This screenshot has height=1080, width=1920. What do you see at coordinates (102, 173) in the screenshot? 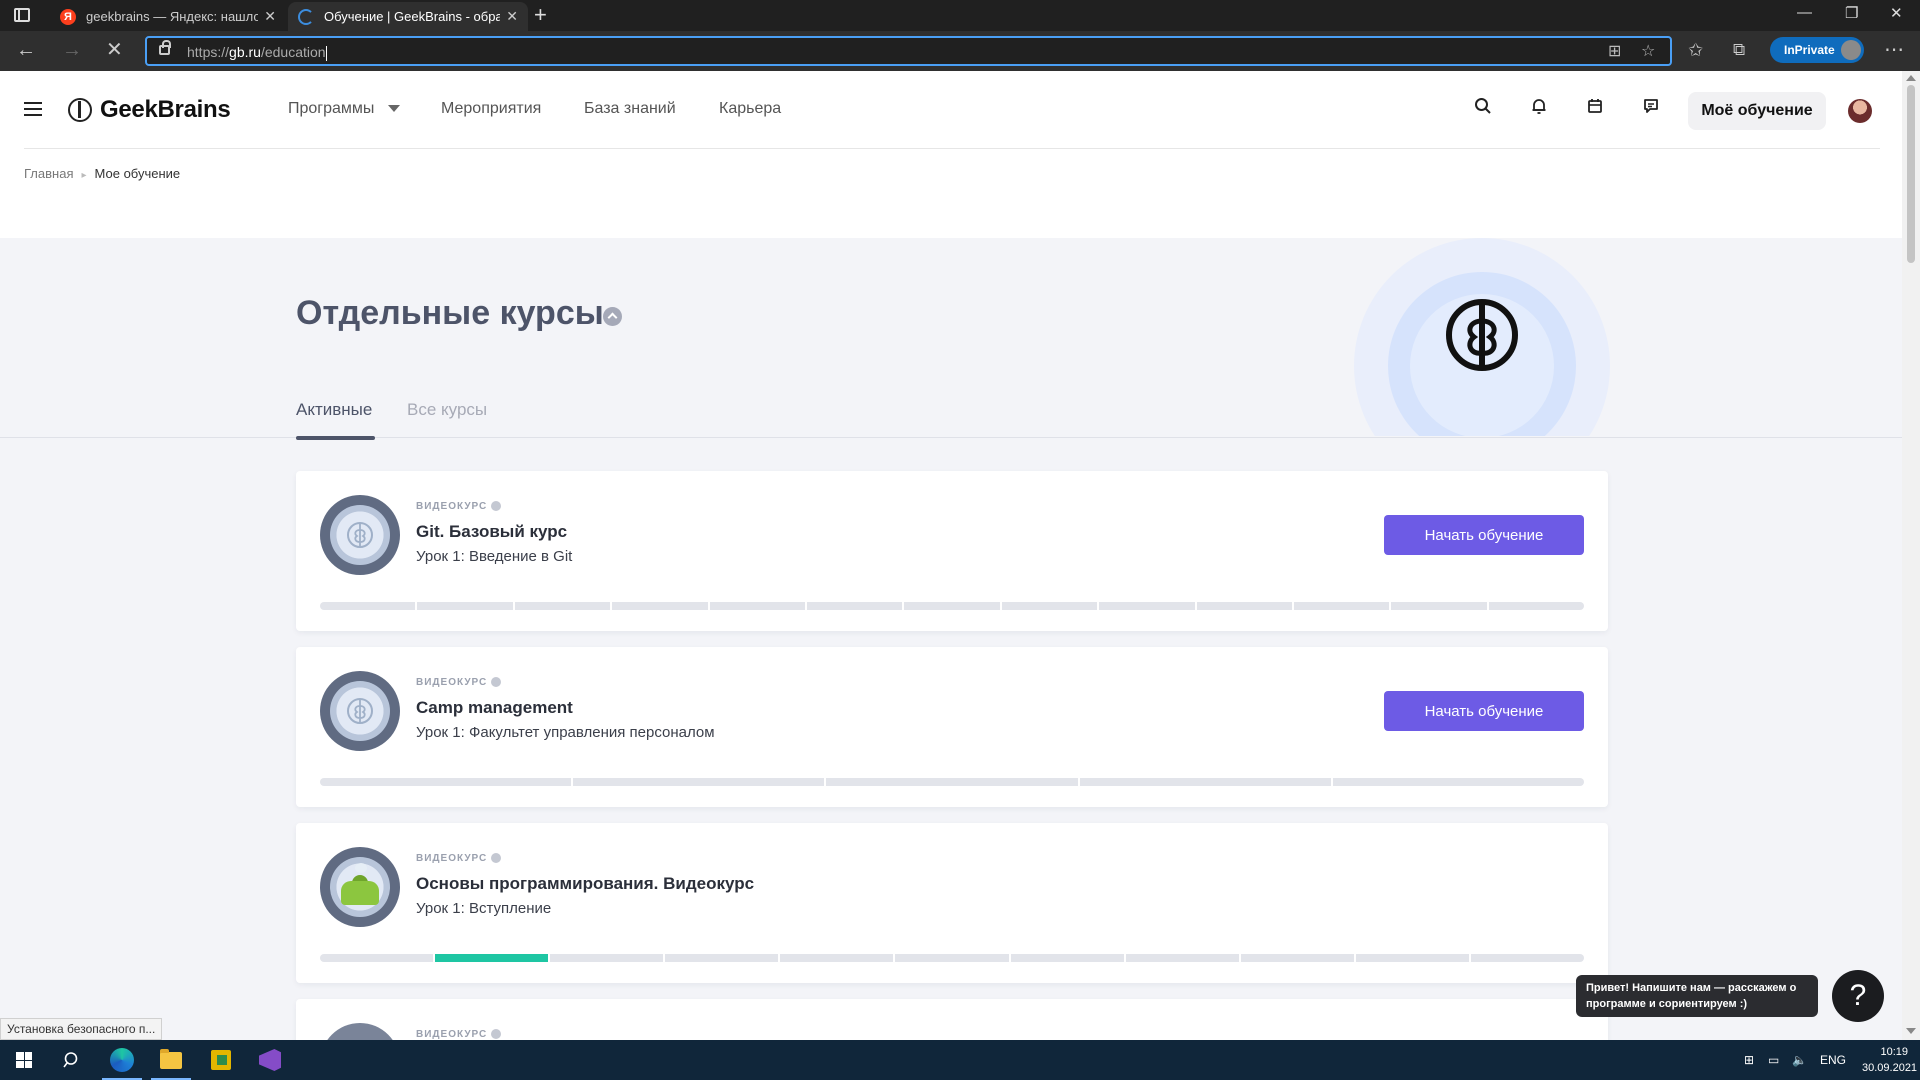
I see `breadcrumb: Главная ▸ Мое обучение` at bounding box center [102, 173].